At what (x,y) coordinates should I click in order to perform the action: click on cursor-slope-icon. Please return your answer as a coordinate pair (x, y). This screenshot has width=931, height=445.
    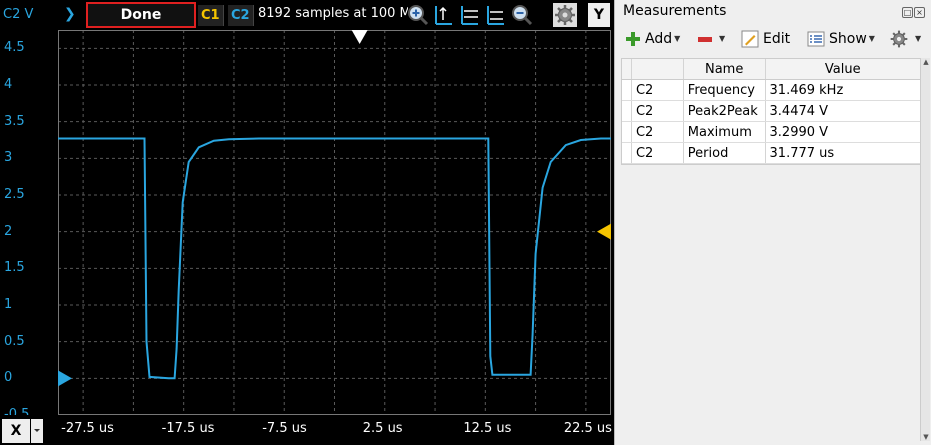
    Looking at the image, I should click on (496, 15).